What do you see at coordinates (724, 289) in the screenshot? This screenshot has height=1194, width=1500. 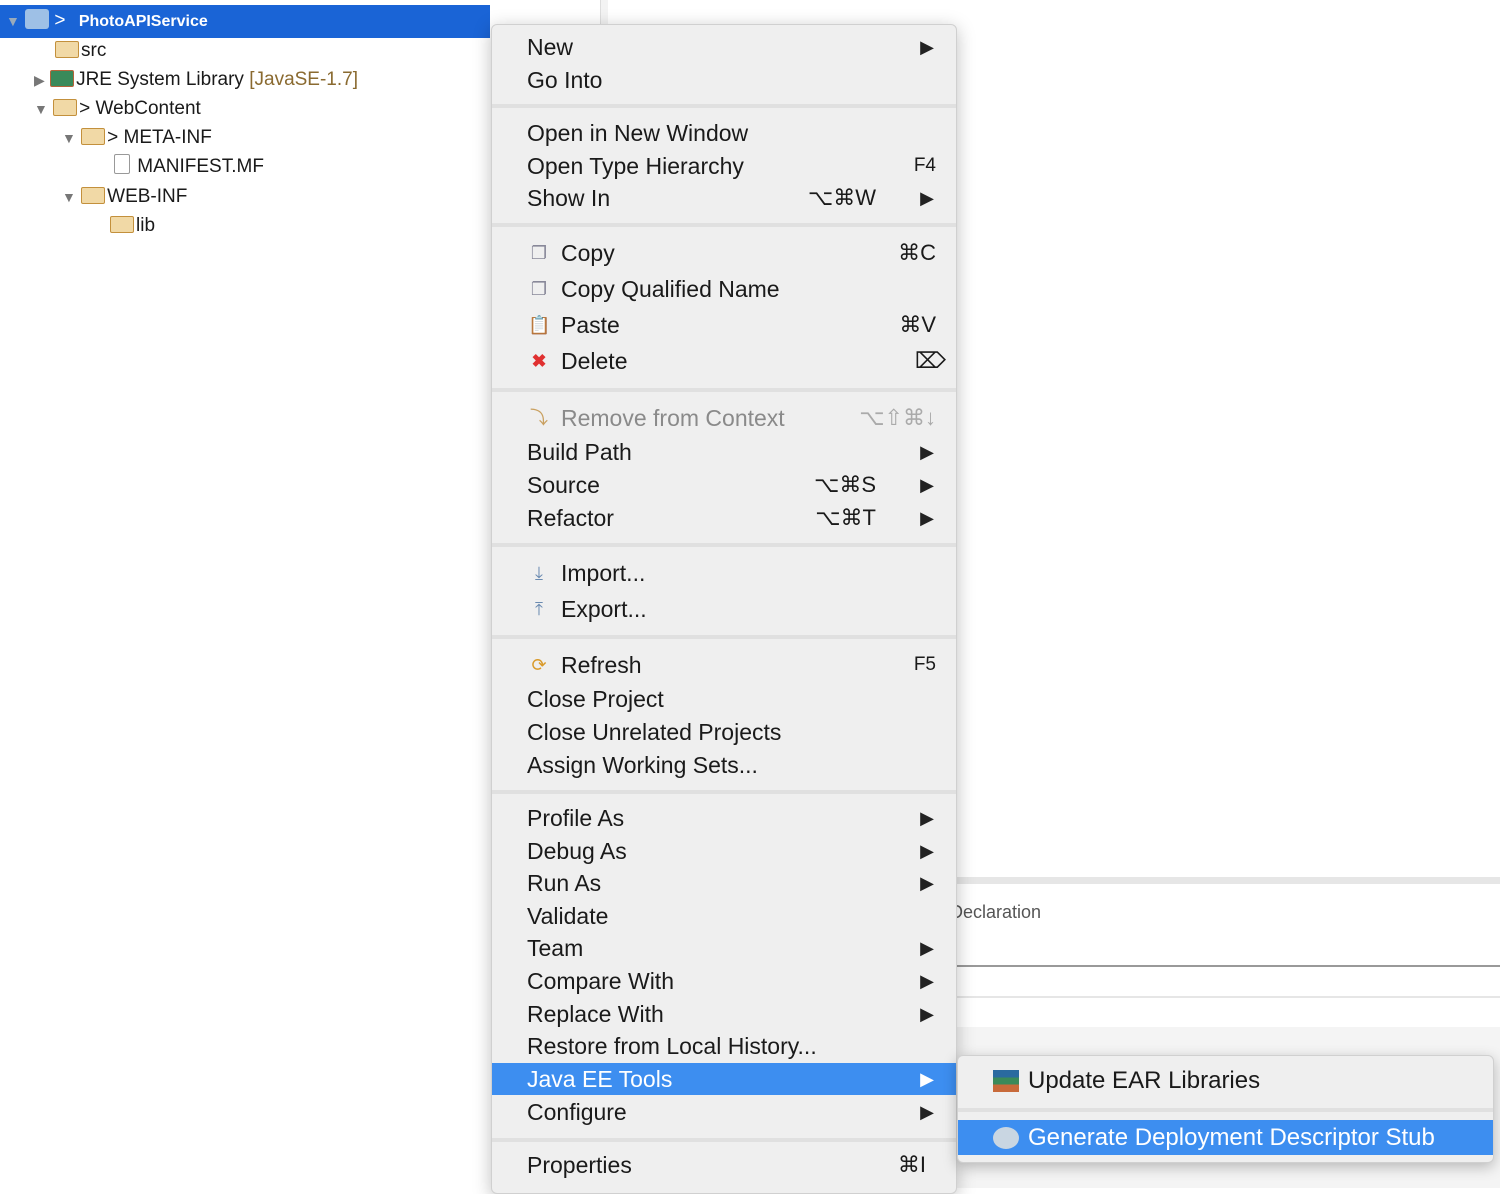 I see `menu-item-copy-qualified-name: ❐ Copy Qualified Name` at bounding box center [724, 289].